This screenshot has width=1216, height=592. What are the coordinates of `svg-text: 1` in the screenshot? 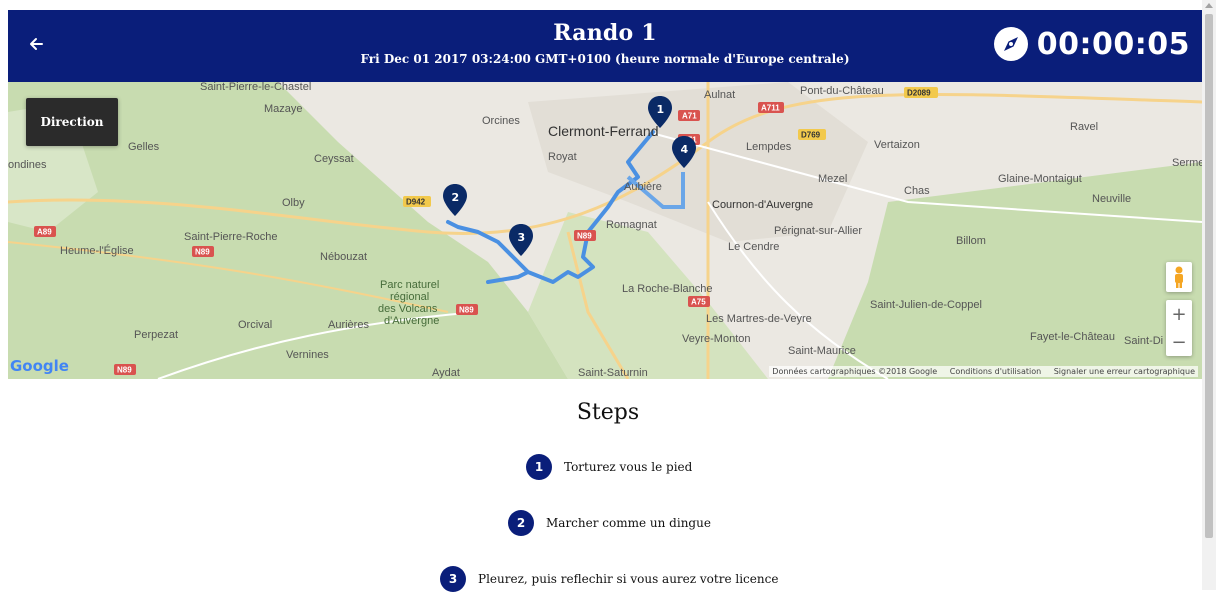 It's located at (661, 109).